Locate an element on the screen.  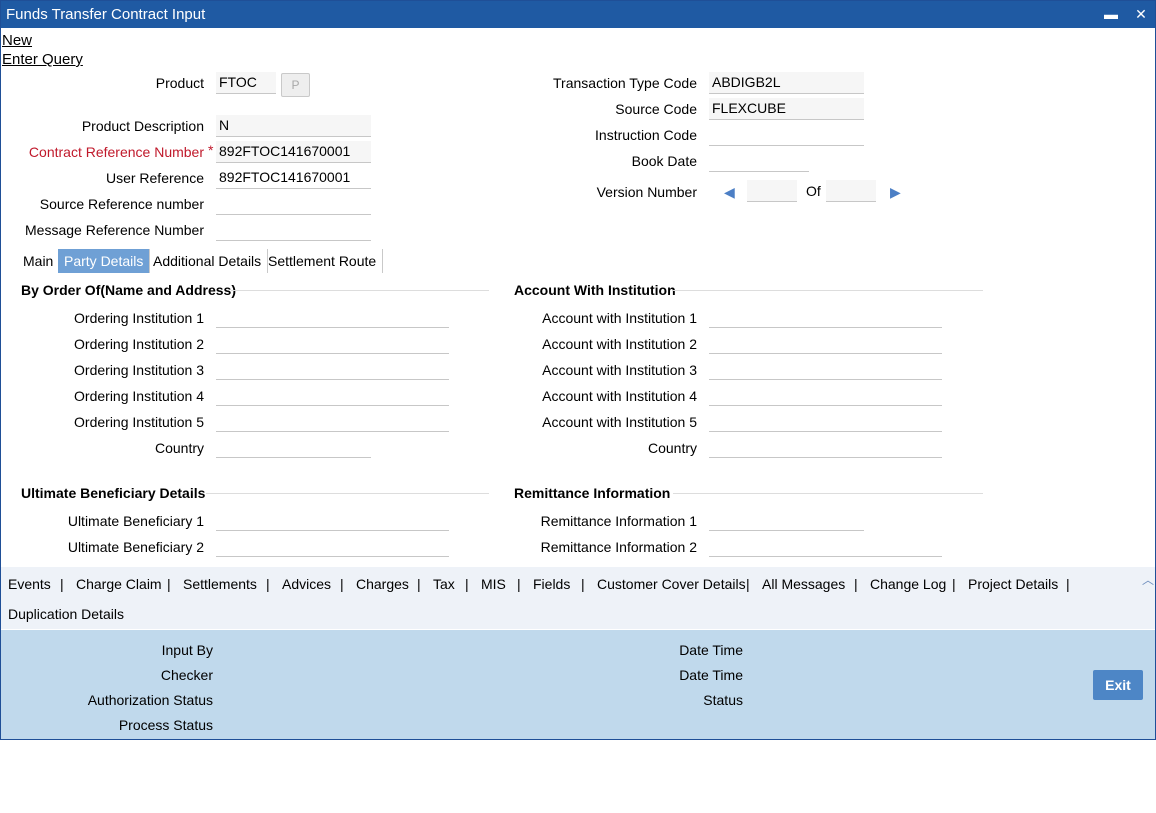
account-with-institution-1-label: Account with Institution 1 is located at coordinates (619, 318).